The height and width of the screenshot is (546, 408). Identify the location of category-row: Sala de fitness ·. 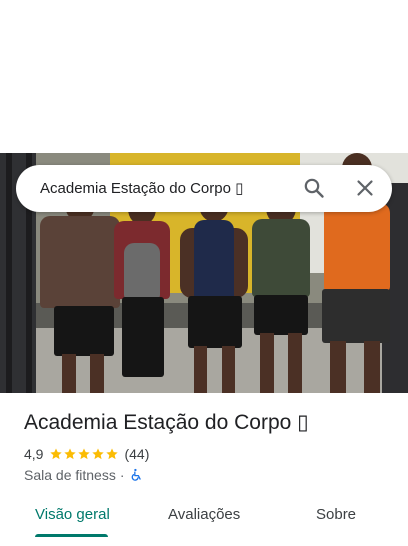
(83, 475).